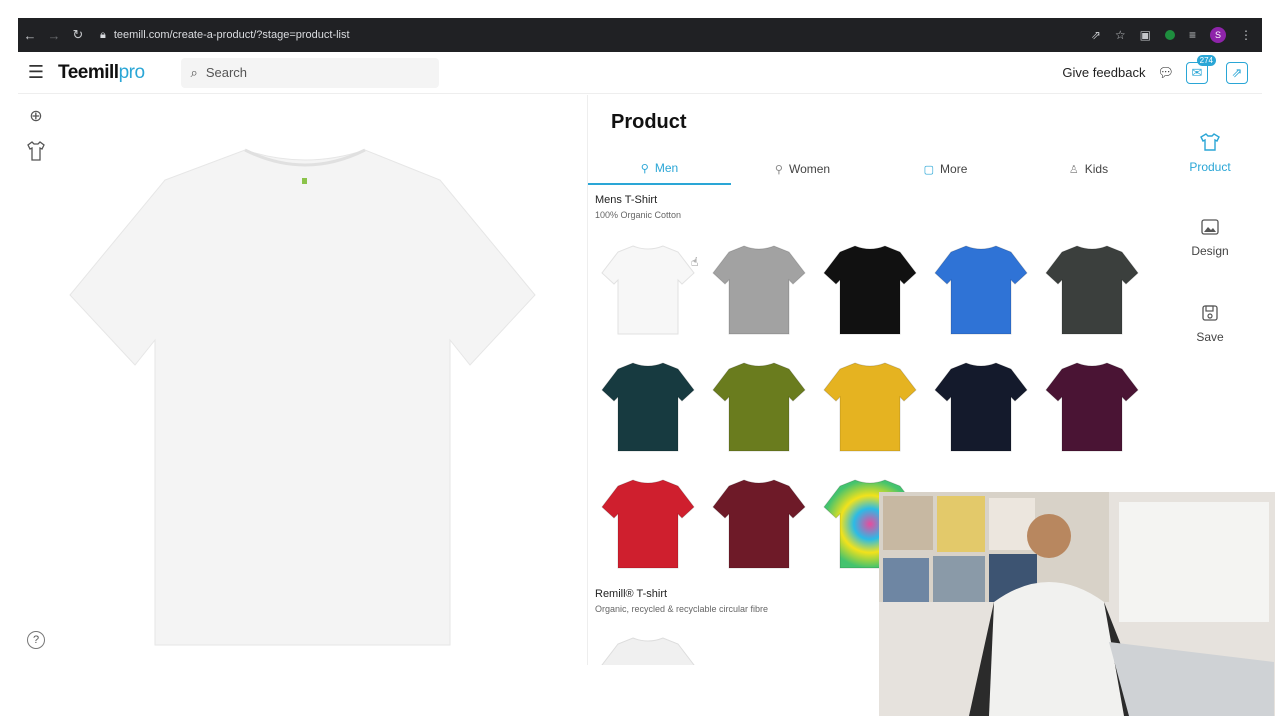 Image resolution: width=1280 pixels, height=720 pixels. What do you see at coordinates (1210, 337) in the screenshot?
I see `sidenav-label: Save` at bounding box center [1210, 337].